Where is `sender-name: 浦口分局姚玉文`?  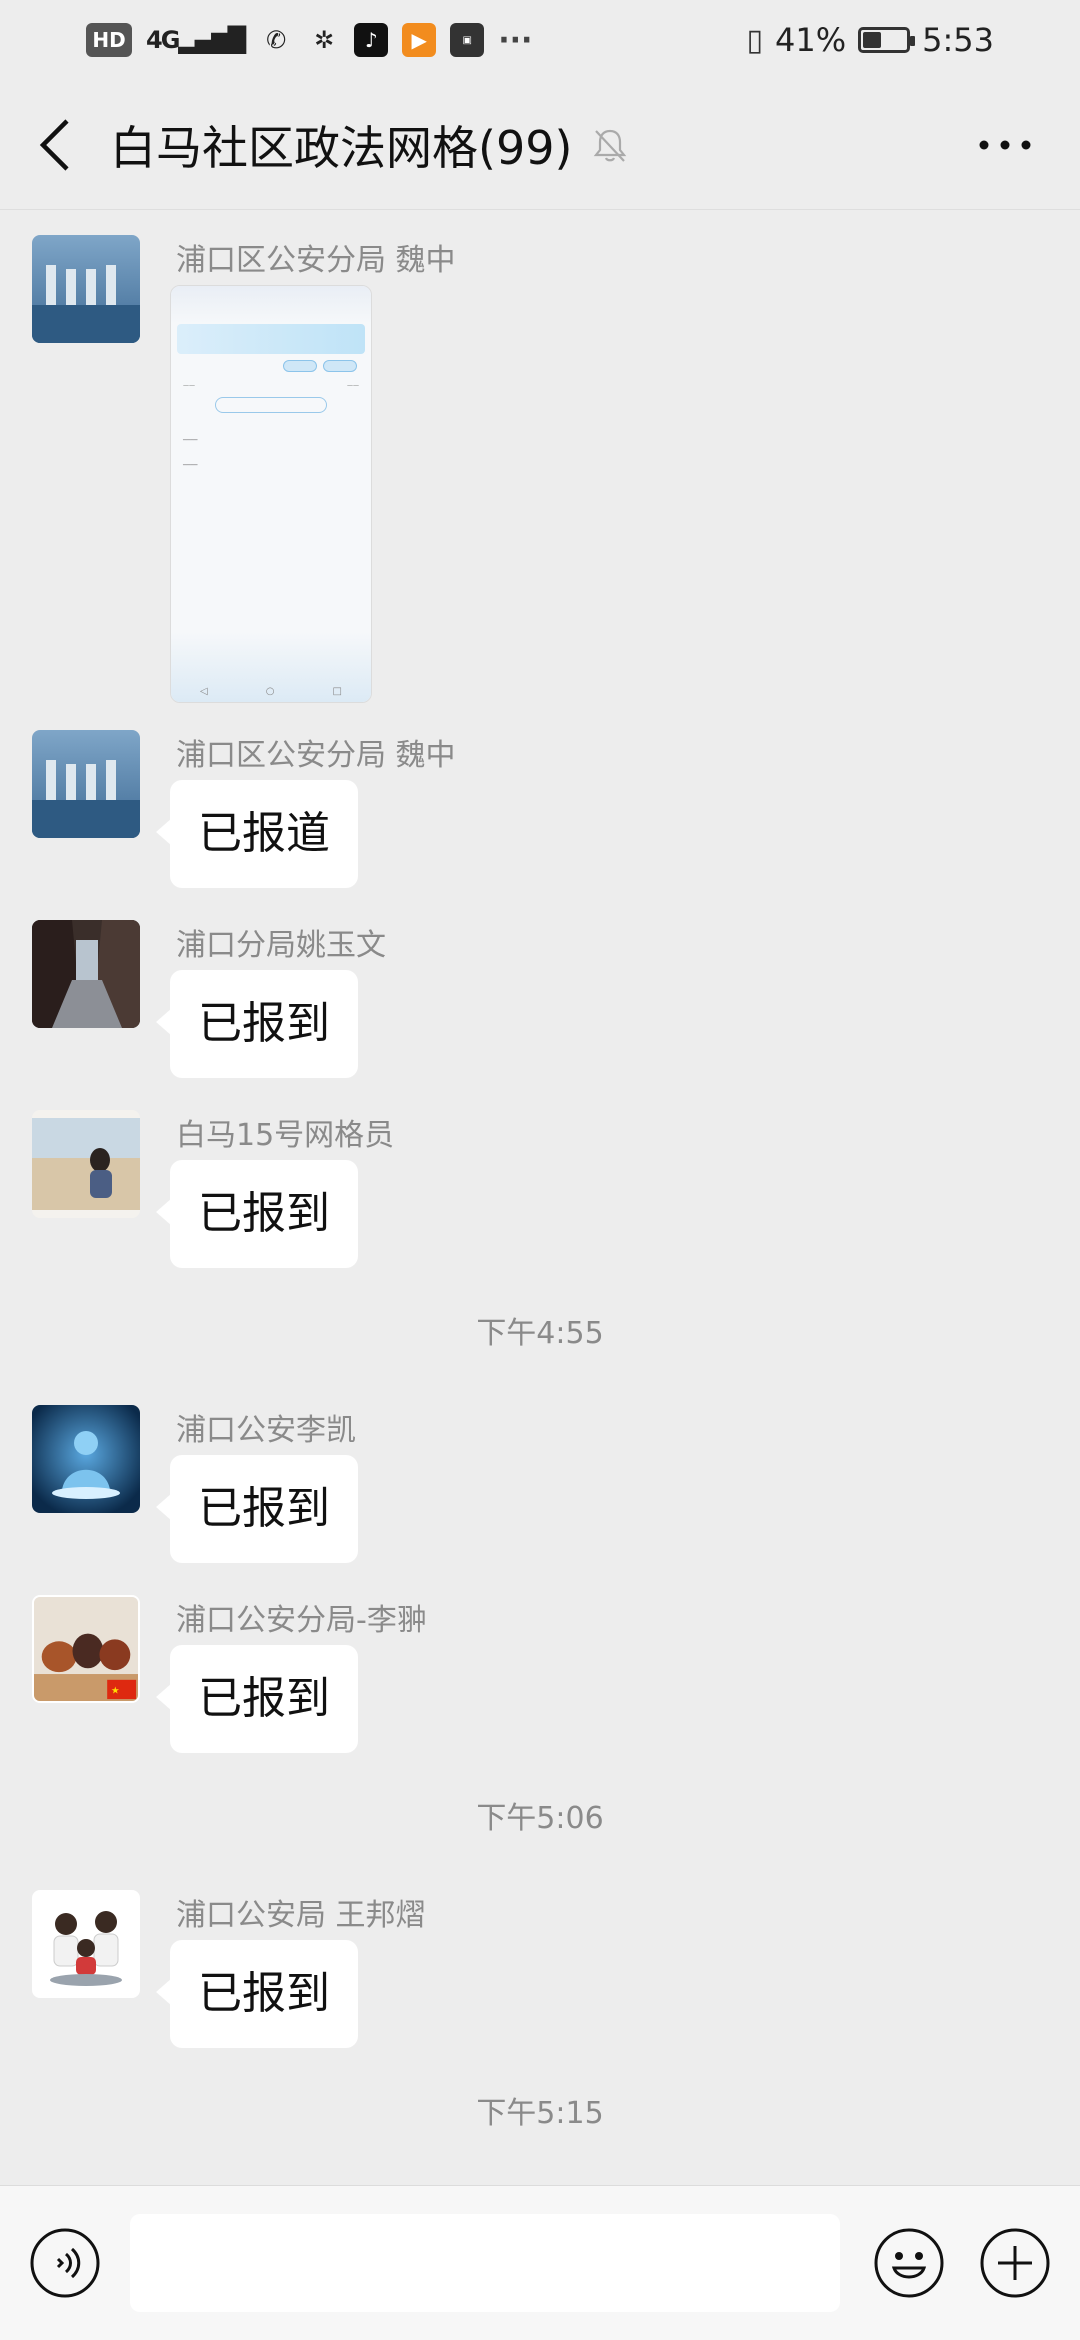 sender-name: 浦口分局姚玉文 is located at coordinates (281, 945).